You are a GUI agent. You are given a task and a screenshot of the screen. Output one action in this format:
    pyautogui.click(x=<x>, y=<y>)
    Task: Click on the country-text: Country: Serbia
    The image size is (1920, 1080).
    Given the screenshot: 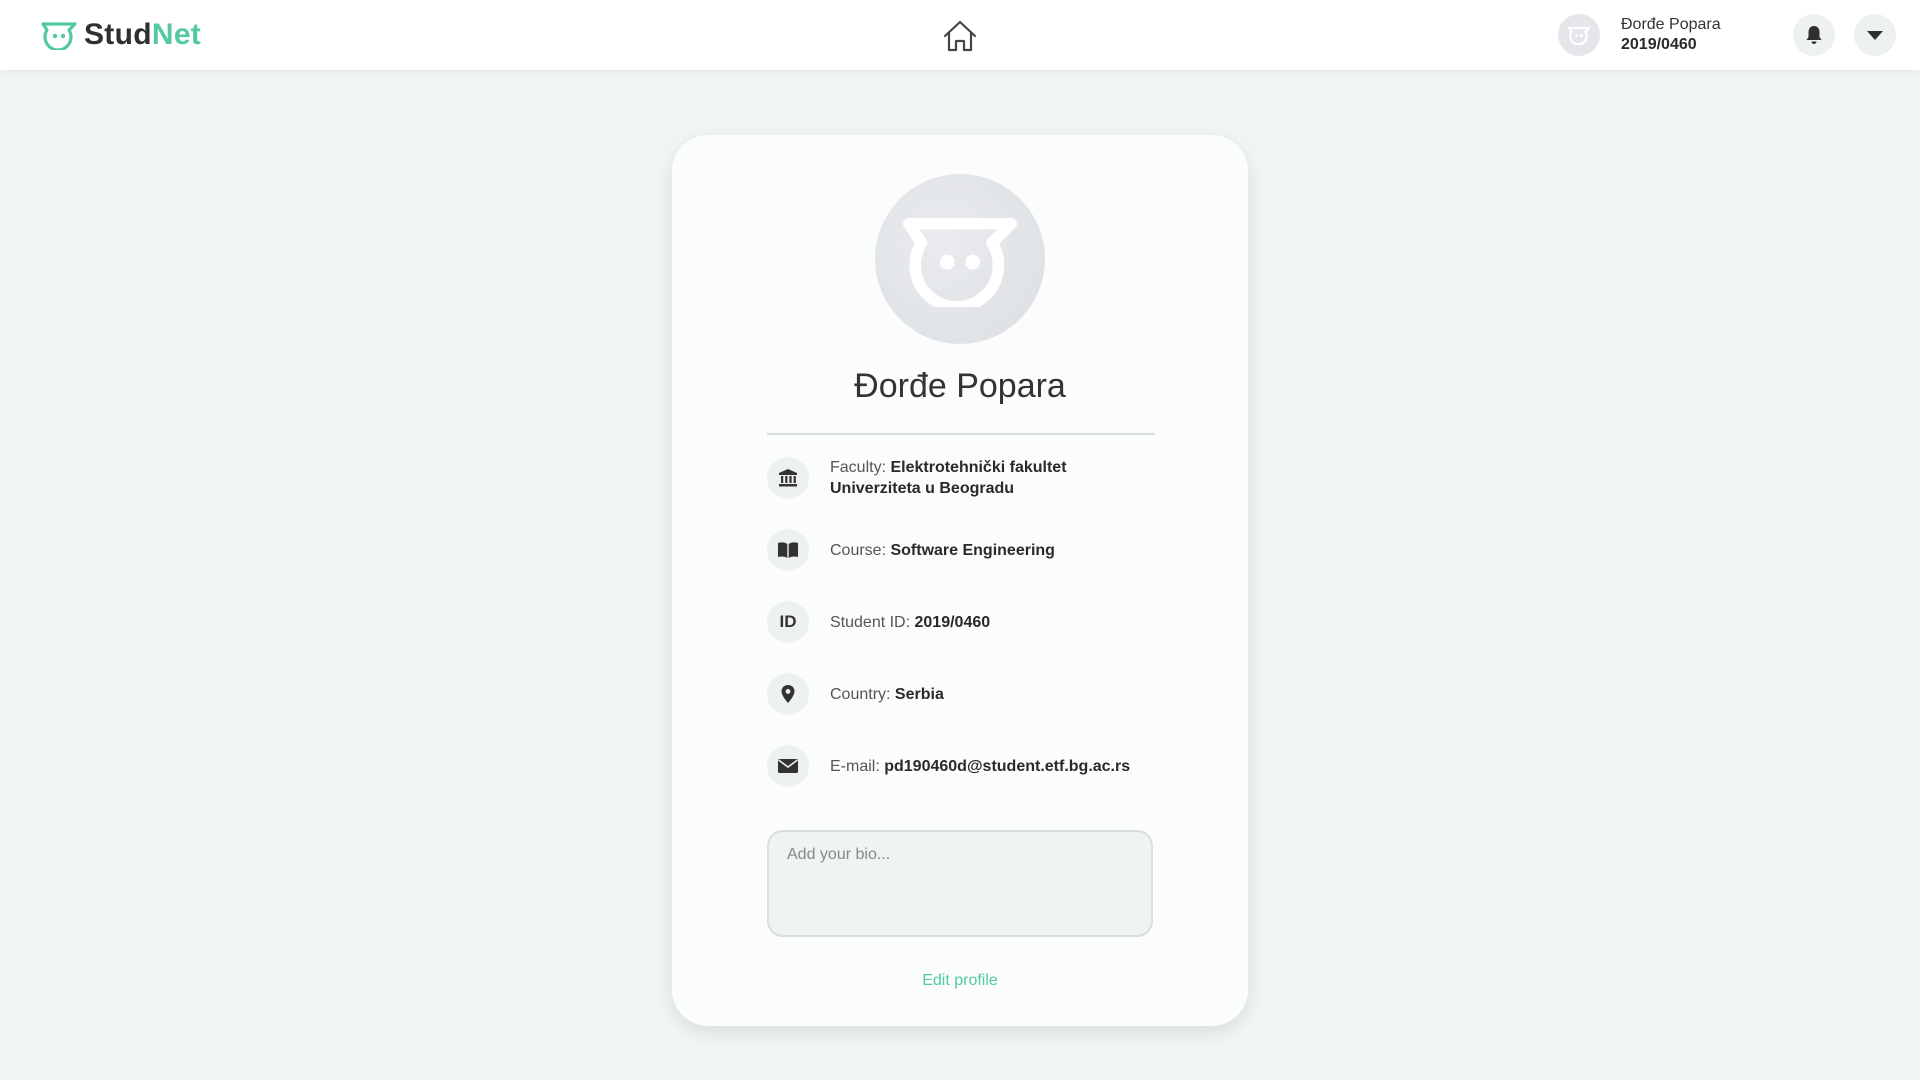 What is the action you would take?
    pyautogui.click(x=887, y=694)
    